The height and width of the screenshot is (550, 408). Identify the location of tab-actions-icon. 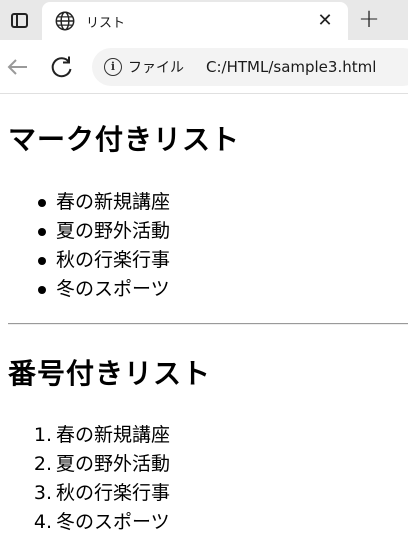
(19, 20).